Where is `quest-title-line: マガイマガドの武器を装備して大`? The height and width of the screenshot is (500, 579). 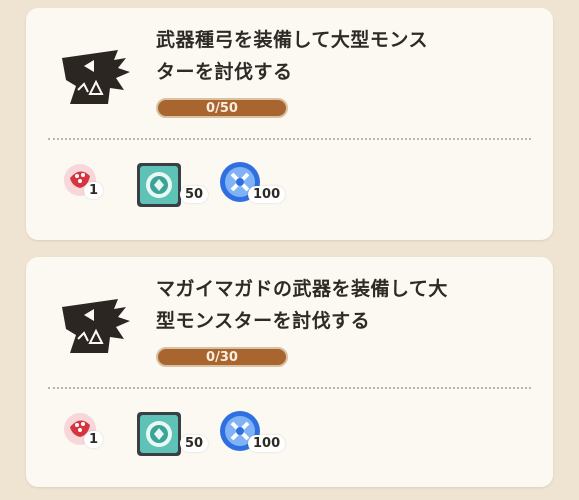 quest-title-line: マガイマガドの武器を装備して大 is located at coordinates (302, 289).